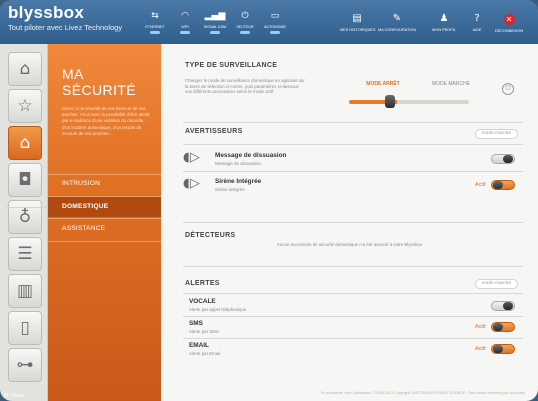  I want to click on category-ambiance: ☆, so click(25, 106).